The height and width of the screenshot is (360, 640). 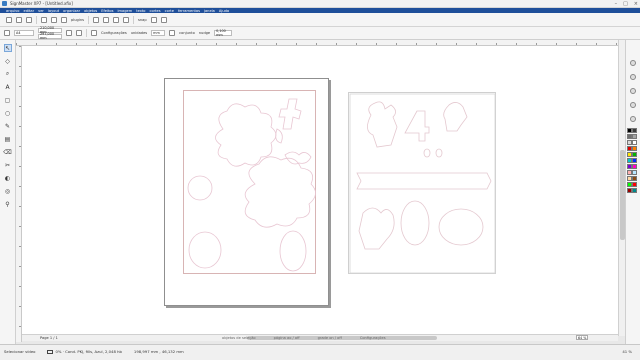 I want to click on menu-item-imagem: imagem, so click(x=125, y=11).